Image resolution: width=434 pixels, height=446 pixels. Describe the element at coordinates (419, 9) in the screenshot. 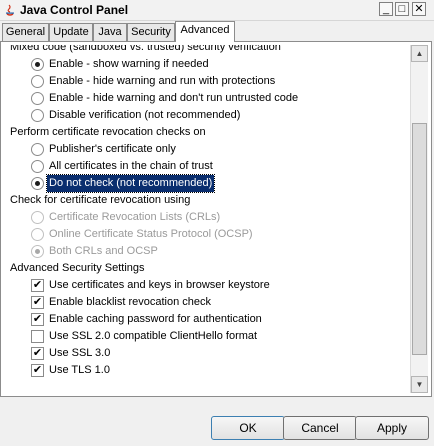

I see `close-button: ✕` at that location.